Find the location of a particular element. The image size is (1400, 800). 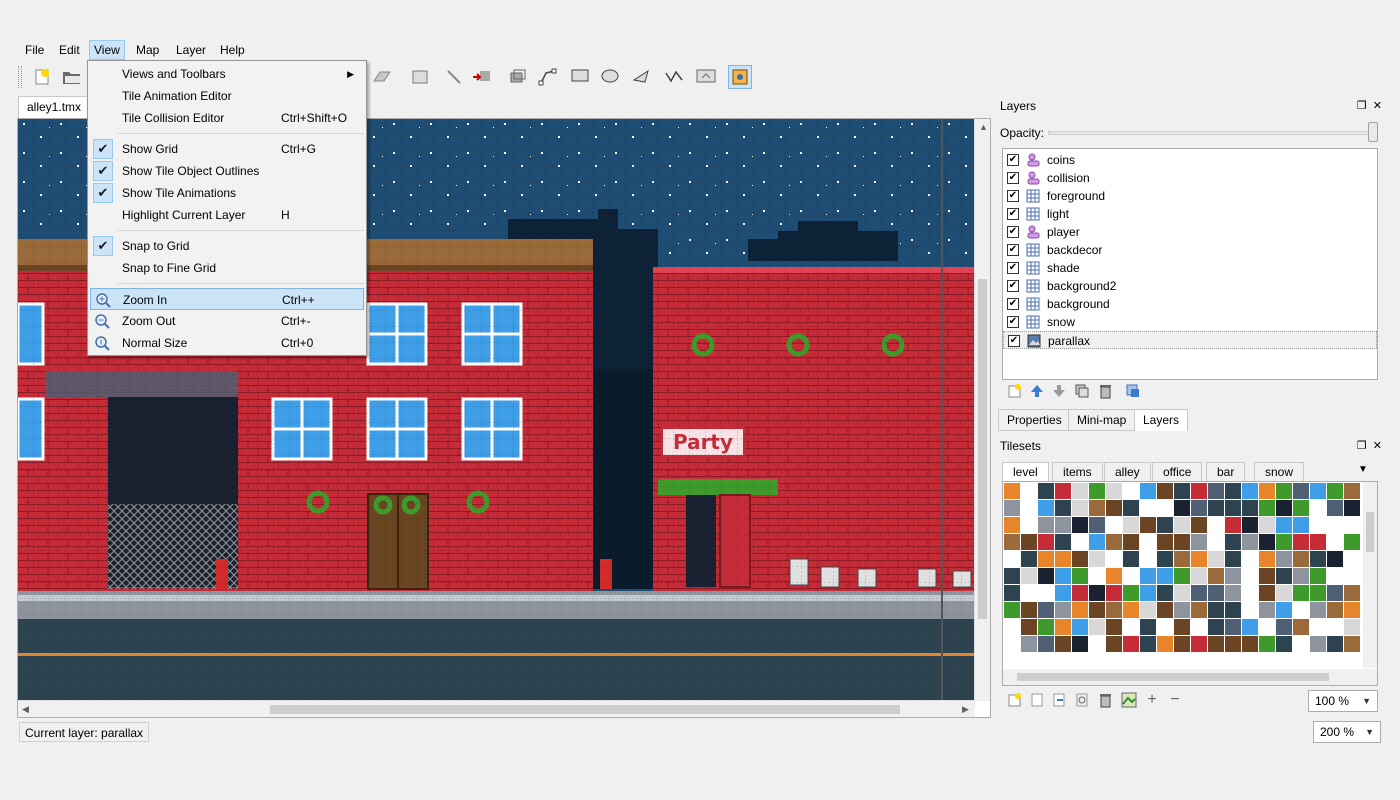

menu-item-tile-collision-editor: Tile Collision Editor Ctrl+Shift+O is located at coordinates (227, 118).